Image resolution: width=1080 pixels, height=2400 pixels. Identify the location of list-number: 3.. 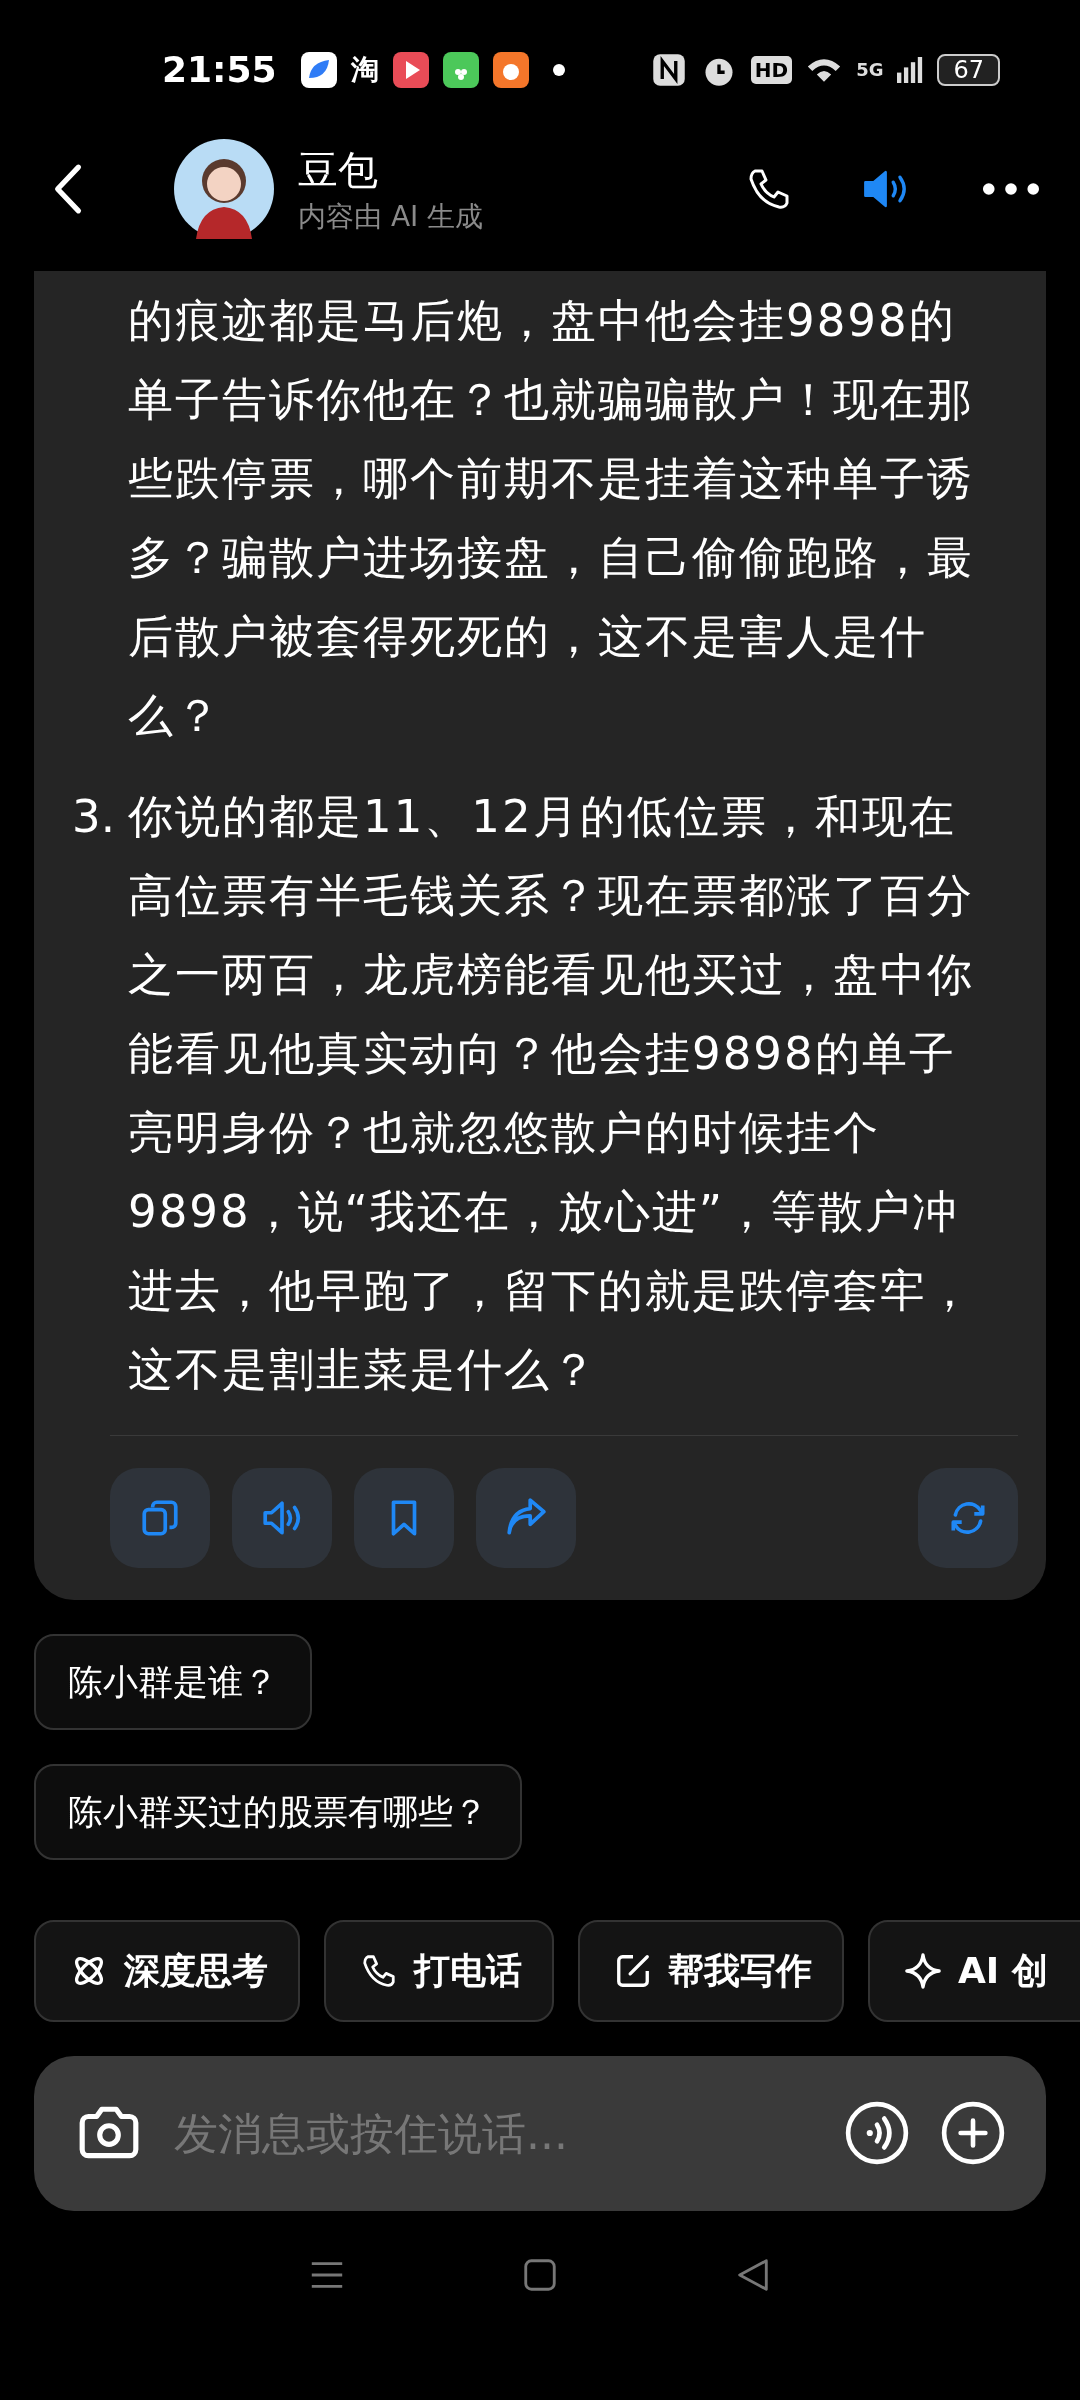
(94, 817).